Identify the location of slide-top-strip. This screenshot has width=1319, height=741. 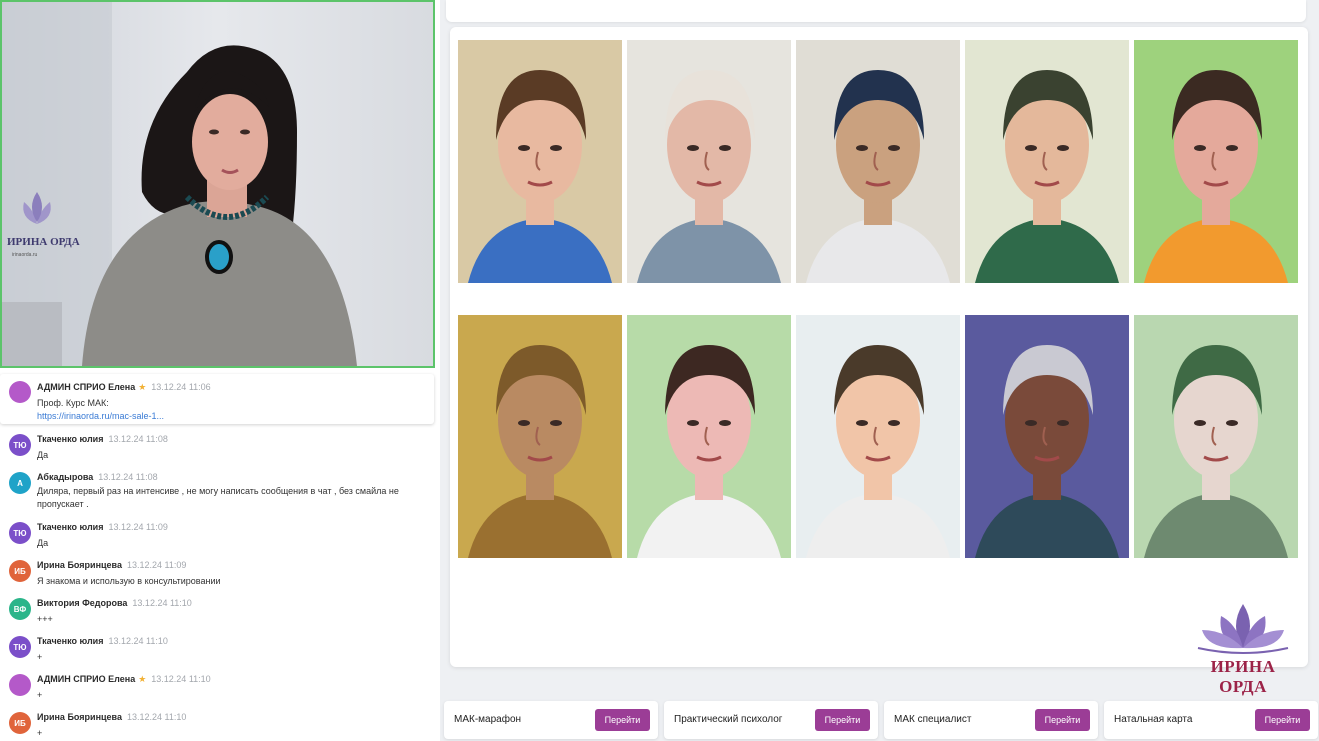
(876, 11).